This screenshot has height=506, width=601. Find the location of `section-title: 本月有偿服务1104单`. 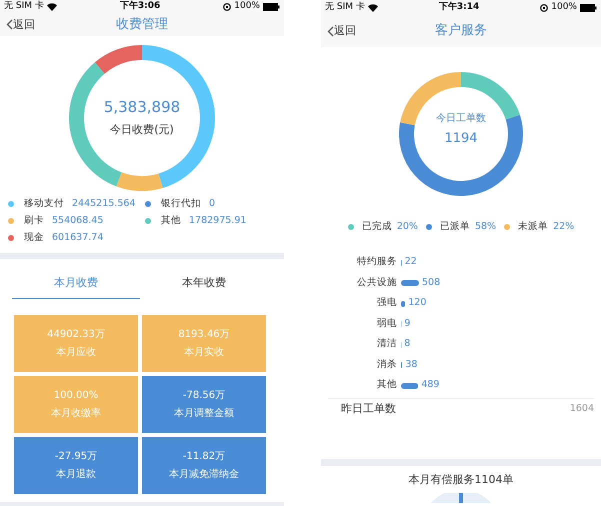

section-title: 本月有偿服务1104单 is located at coordinates (461, 480).